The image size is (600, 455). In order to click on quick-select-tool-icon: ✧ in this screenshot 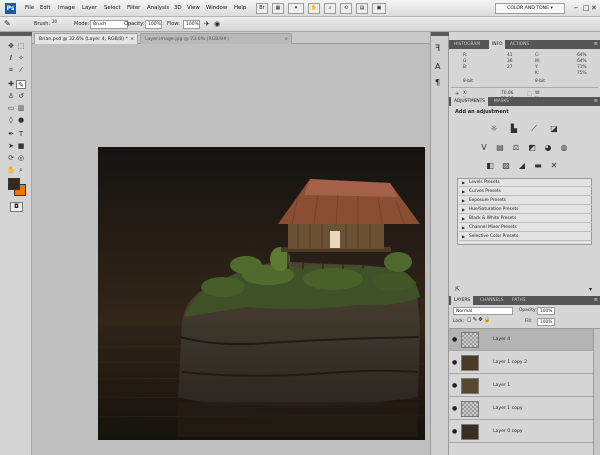, I will do `click(21, 58)`.